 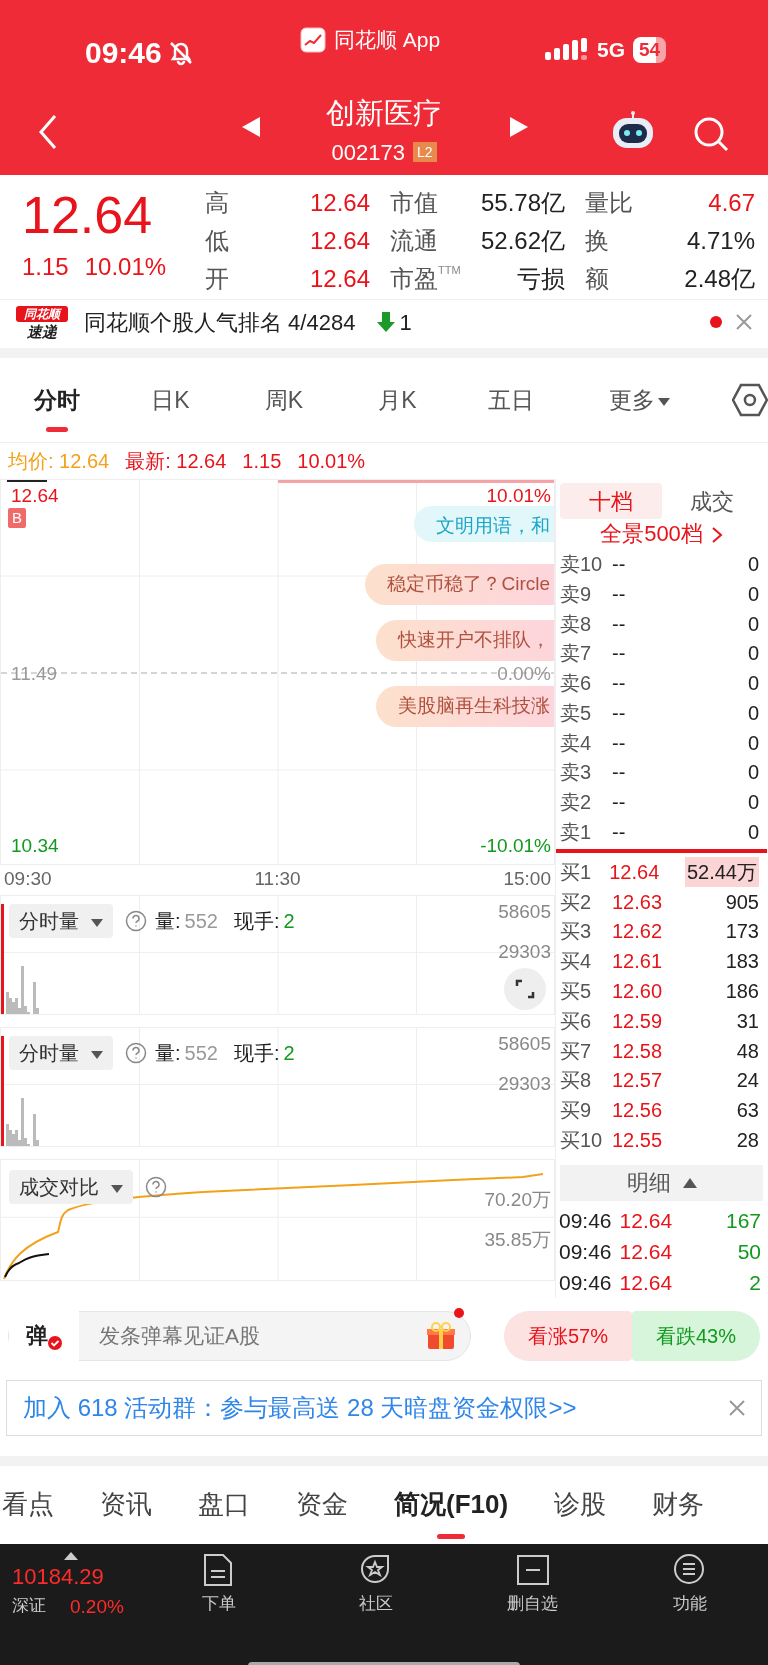 What do you see at coordinates (585, 1282) in the screenshot?
I see `trade-time: 09:46` at bounding box center [585, 1282].